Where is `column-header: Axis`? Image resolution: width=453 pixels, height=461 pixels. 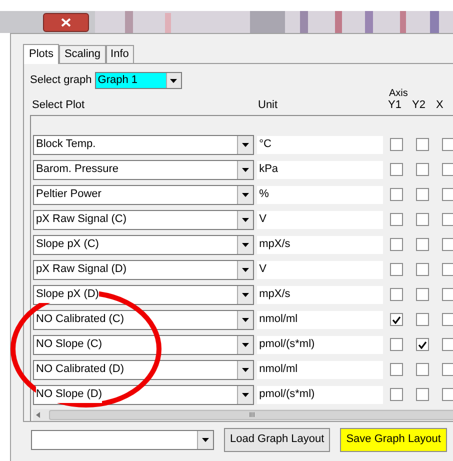 column-header: Axis is located at coordinates (398, 93).